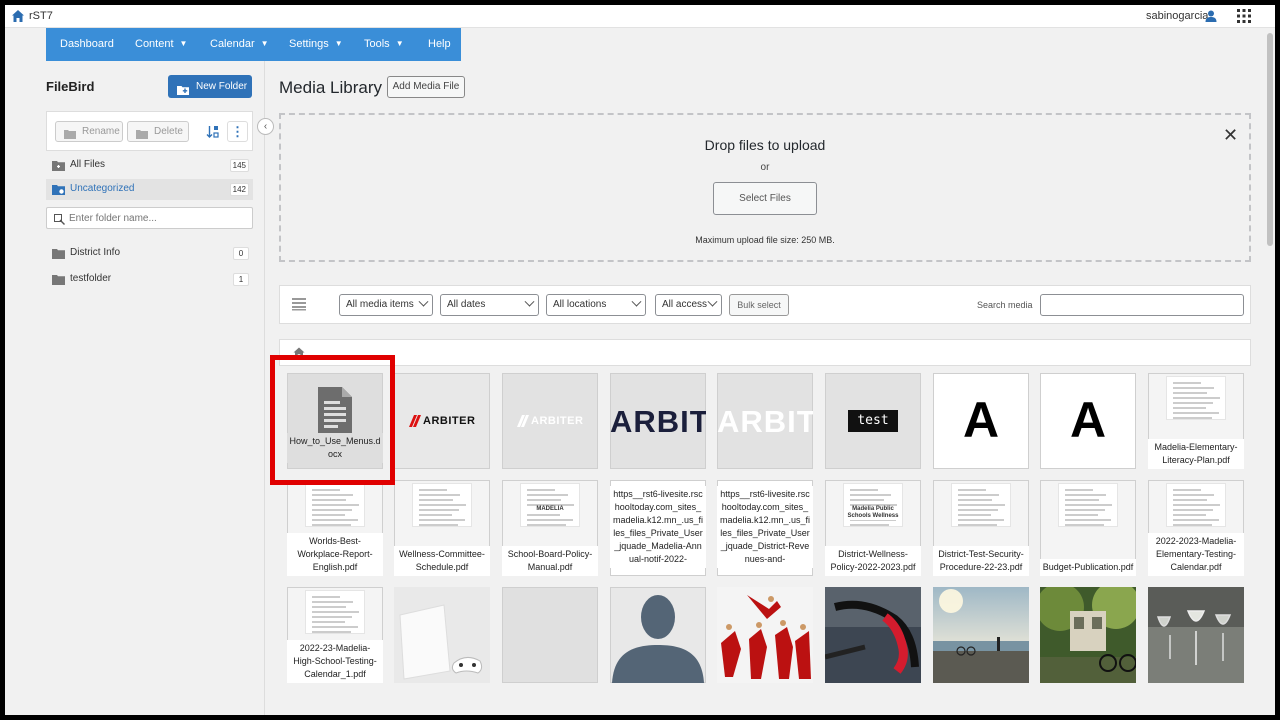  What do you see at coordinates (1270, 139) in the screenshot?
I see `scrollbar-thumb` at bounding box center [1270, 139].